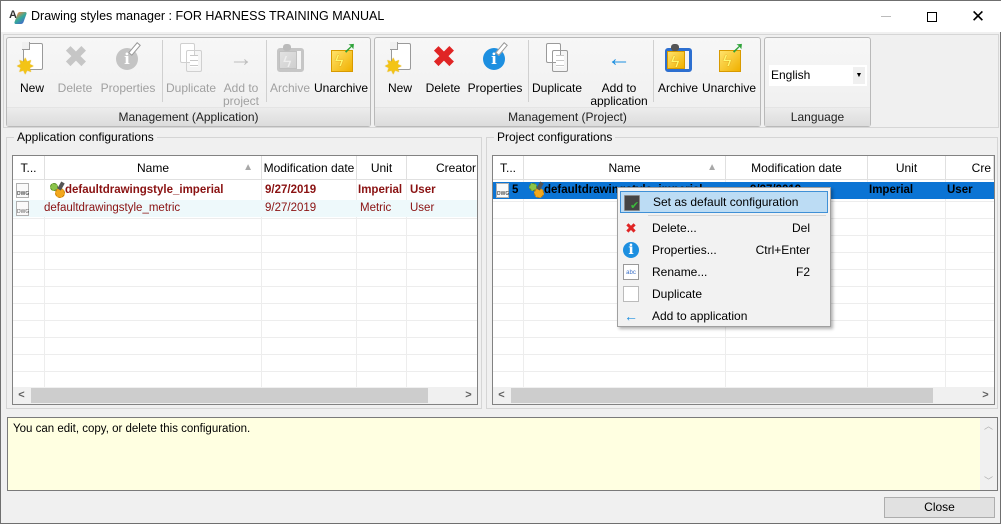  I want to click on column-header-creator: Creator, so click(442, 168).